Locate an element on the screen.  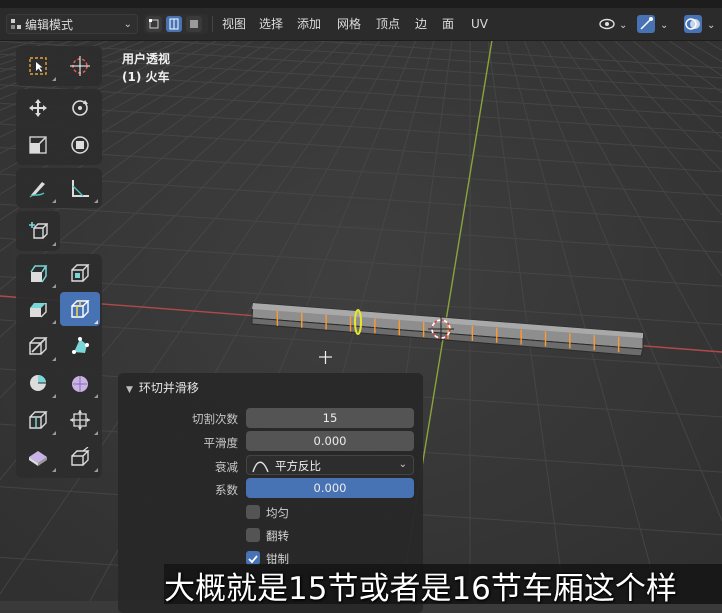
factor-field: 0.000 is located at coordinates (330, 488).